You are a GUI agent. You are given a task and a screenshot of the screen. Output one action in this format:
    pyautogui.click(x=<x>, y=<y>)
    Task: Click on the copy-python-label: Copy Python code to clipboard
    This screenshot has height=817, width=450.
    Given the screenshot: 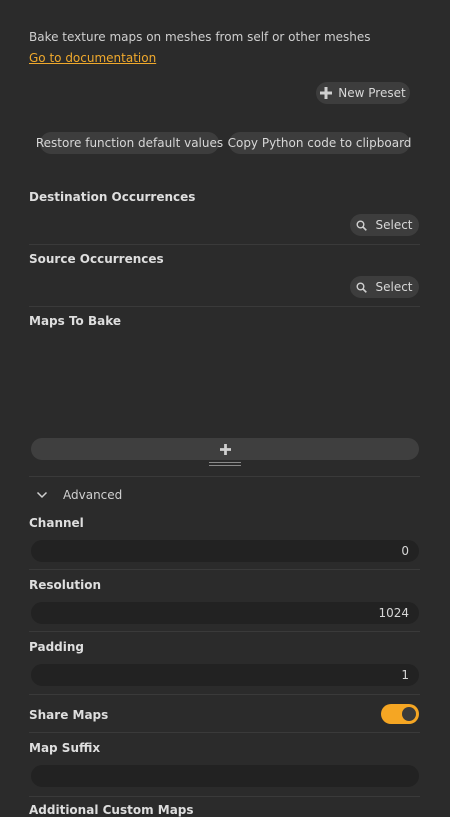 What is the action you would take?
    pyautogui.click(x=319, y=143)
    